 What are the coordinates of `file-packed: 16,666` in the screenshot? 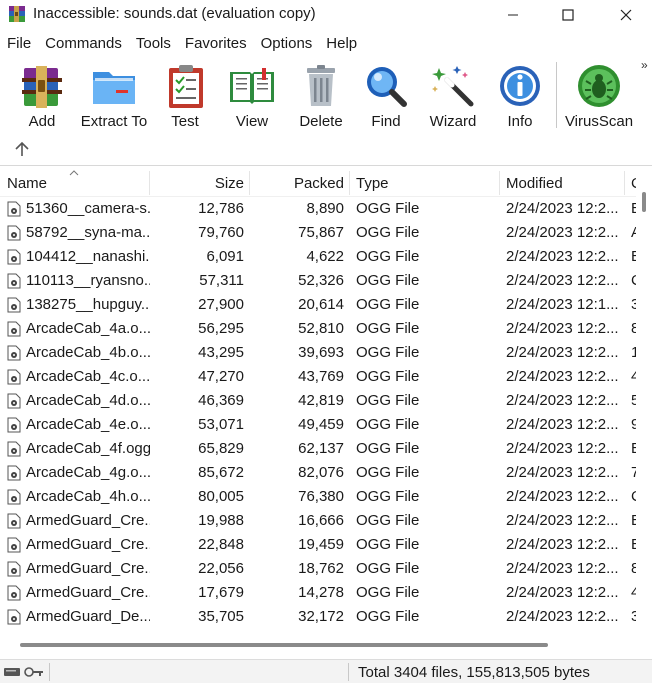 It's located at (321, 520).